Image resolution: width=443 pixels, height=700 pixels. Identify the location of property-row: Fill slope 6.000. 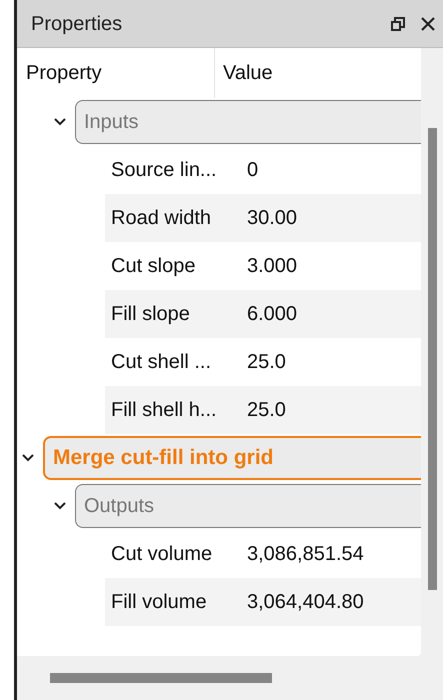
(263, 314).